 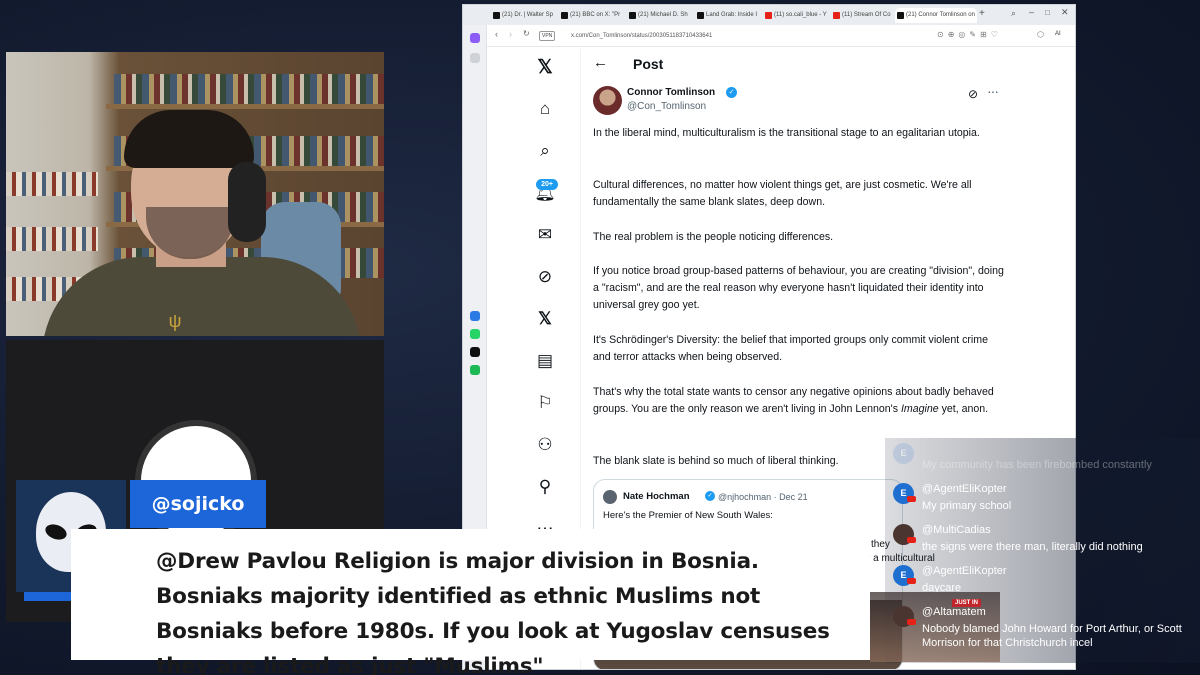 I want to click on x-logo-icon: 𝕏, so click(x=545, y=67).